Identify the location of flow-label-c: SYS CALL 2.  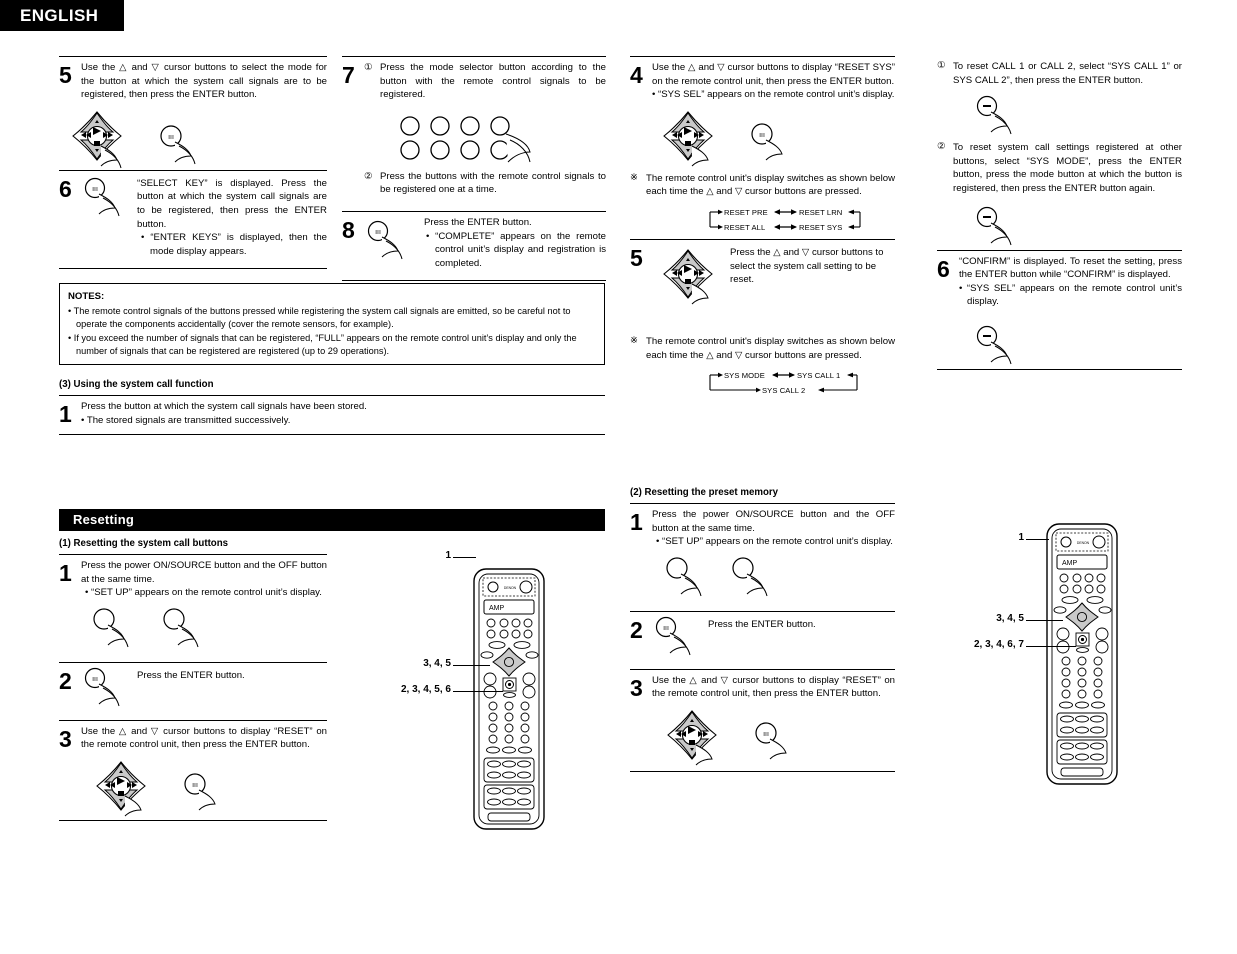
(783, 390).